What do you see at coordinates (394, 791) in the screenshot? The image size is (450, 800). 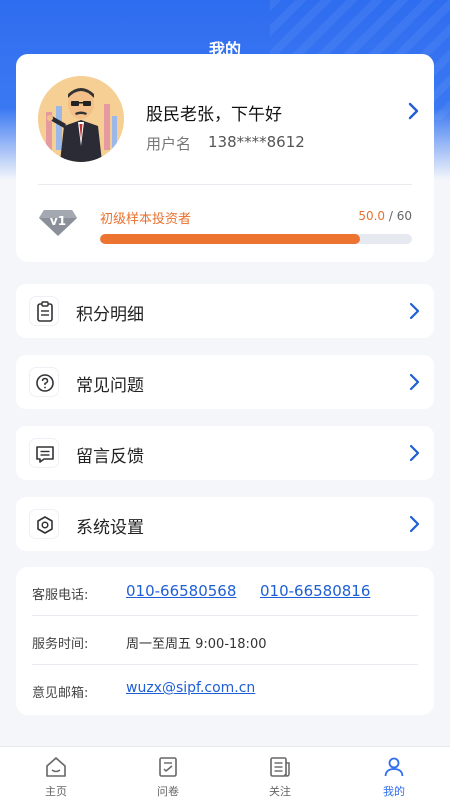 I see `tab-label: 我的` at bounding box center [394, 791].